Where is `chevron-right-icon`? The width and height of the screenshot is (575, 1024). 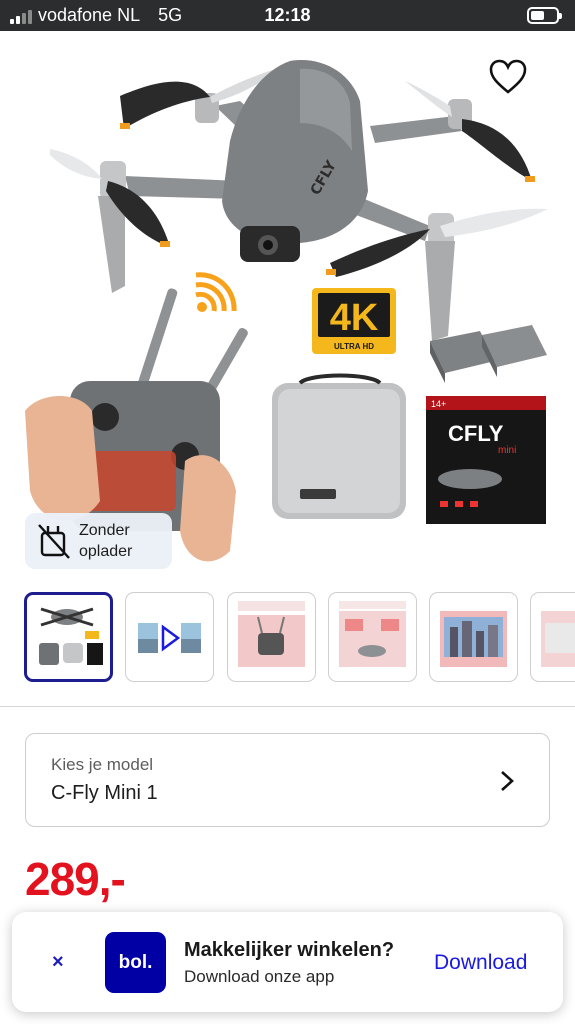
chevron-right-icon is located at coordinates (507, 781).